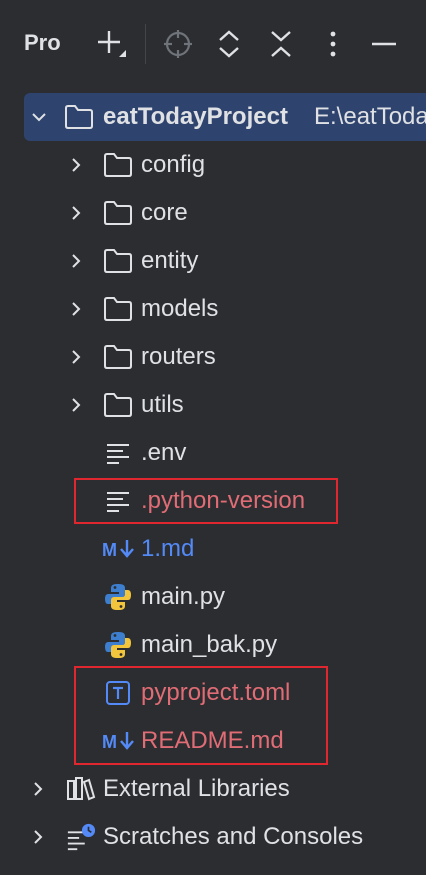  What do you see at coordinates (213, 165) in the screenshot?
I see `tree-folder-config: config` at bounding box center [213, 165].